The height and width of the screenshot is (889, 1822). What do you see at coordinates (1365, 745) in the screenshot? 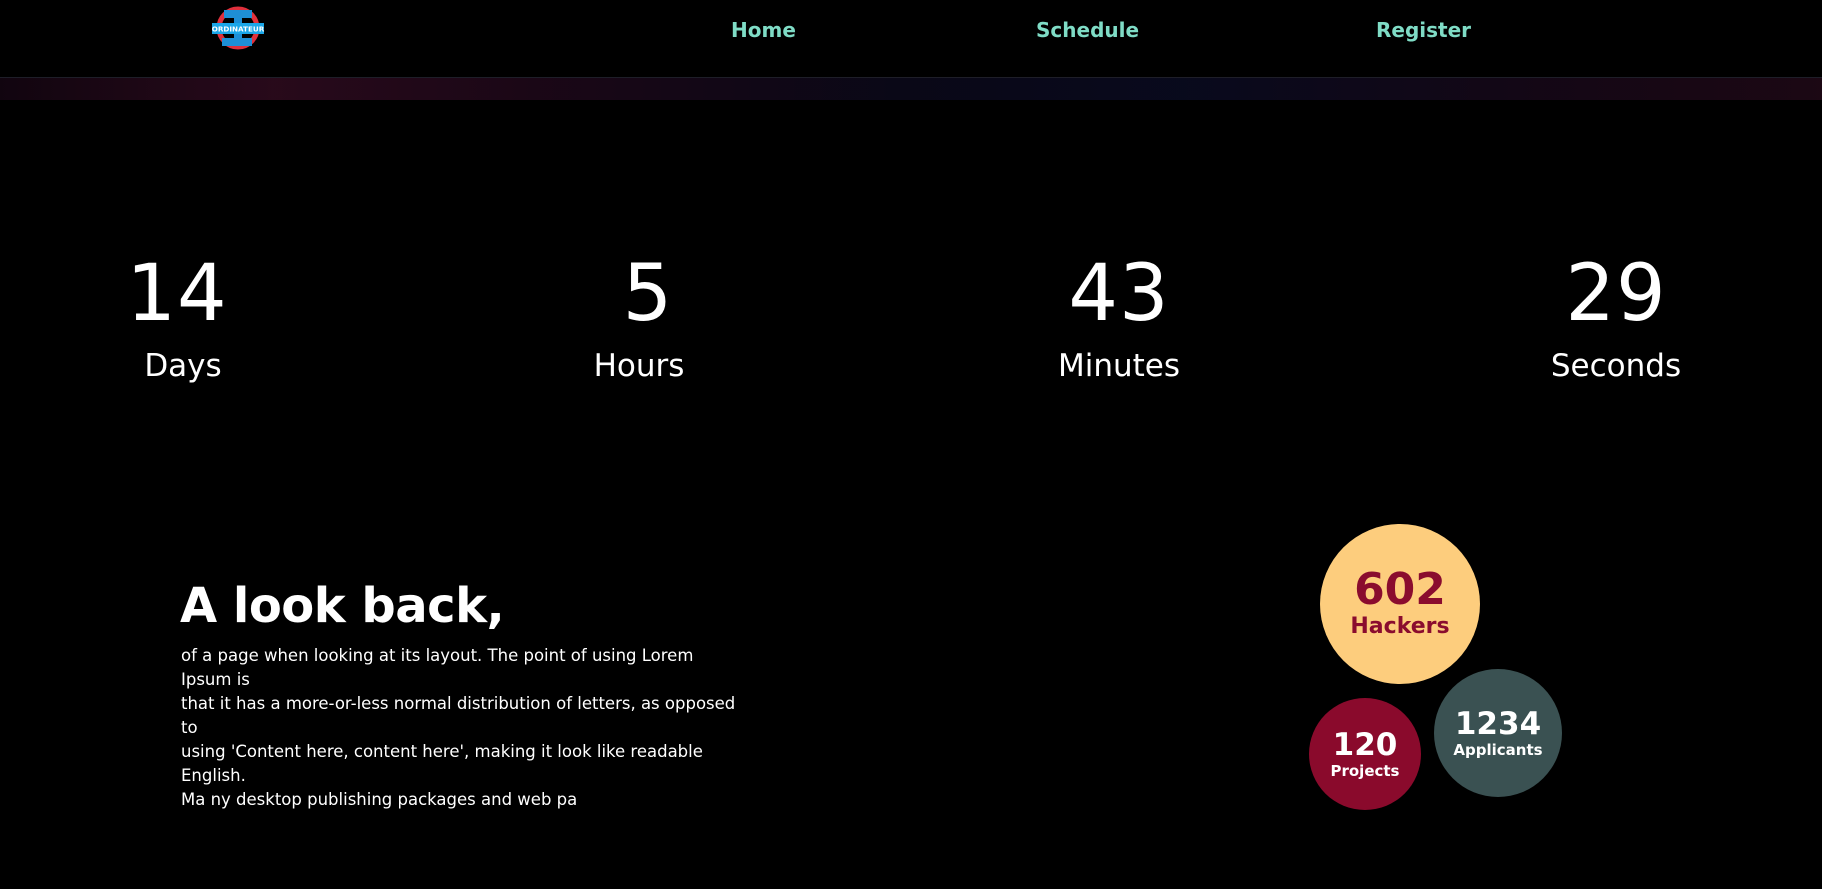
I see `projects-count: 120` at bounding box center [1365, 745].